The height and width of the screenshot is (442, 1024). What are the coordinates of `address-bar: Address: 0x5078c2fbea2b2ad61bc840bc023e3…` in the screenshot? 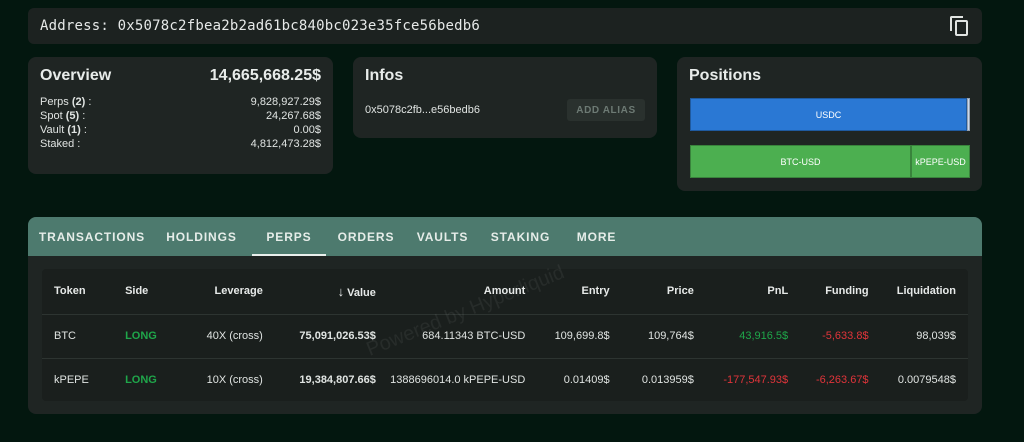 It's located at (505, 26).